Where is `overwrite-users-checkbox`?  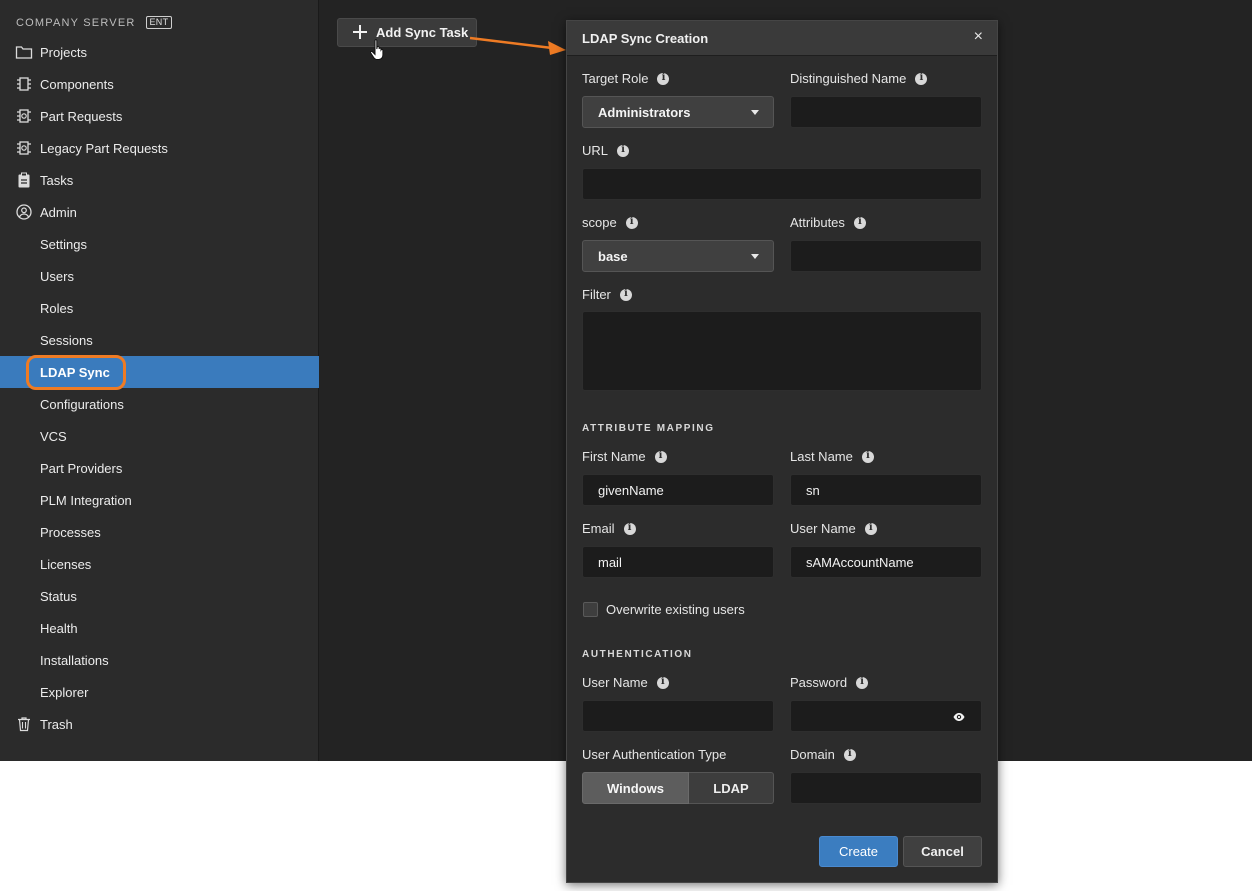 overwrite-users-checkbox is located at coordinates (590, 609).